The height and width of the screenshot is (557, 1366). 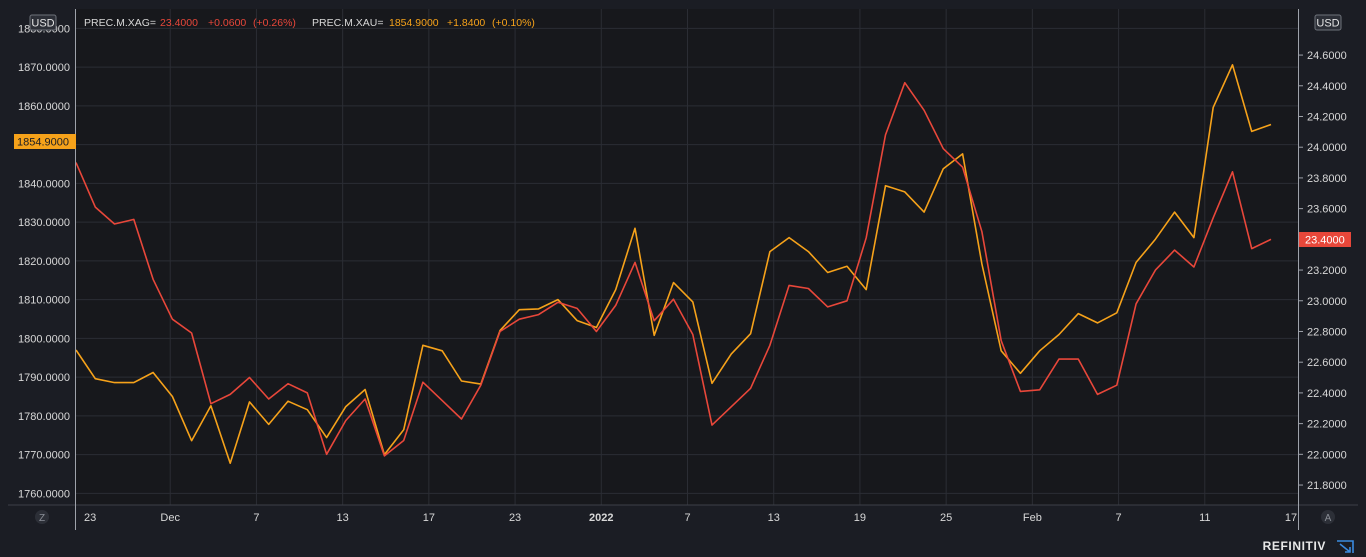 I want to click on legend-xau-last: 1854.9000, so click(x=414, y=23).